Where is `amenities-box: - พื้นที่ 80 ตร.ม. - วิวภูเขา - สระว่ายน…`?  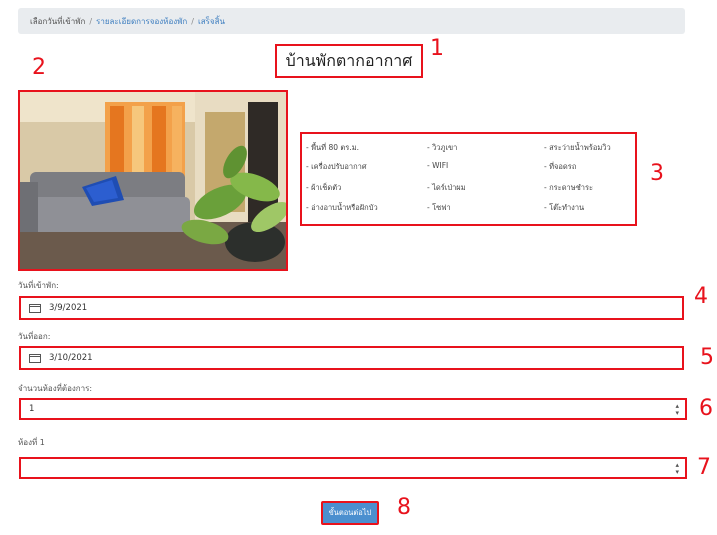 amenities-box: - พื้นที่ 80 ตร.ม. - วิวภูเขา - สระว่ายน… is located at coordinates (468, 179).